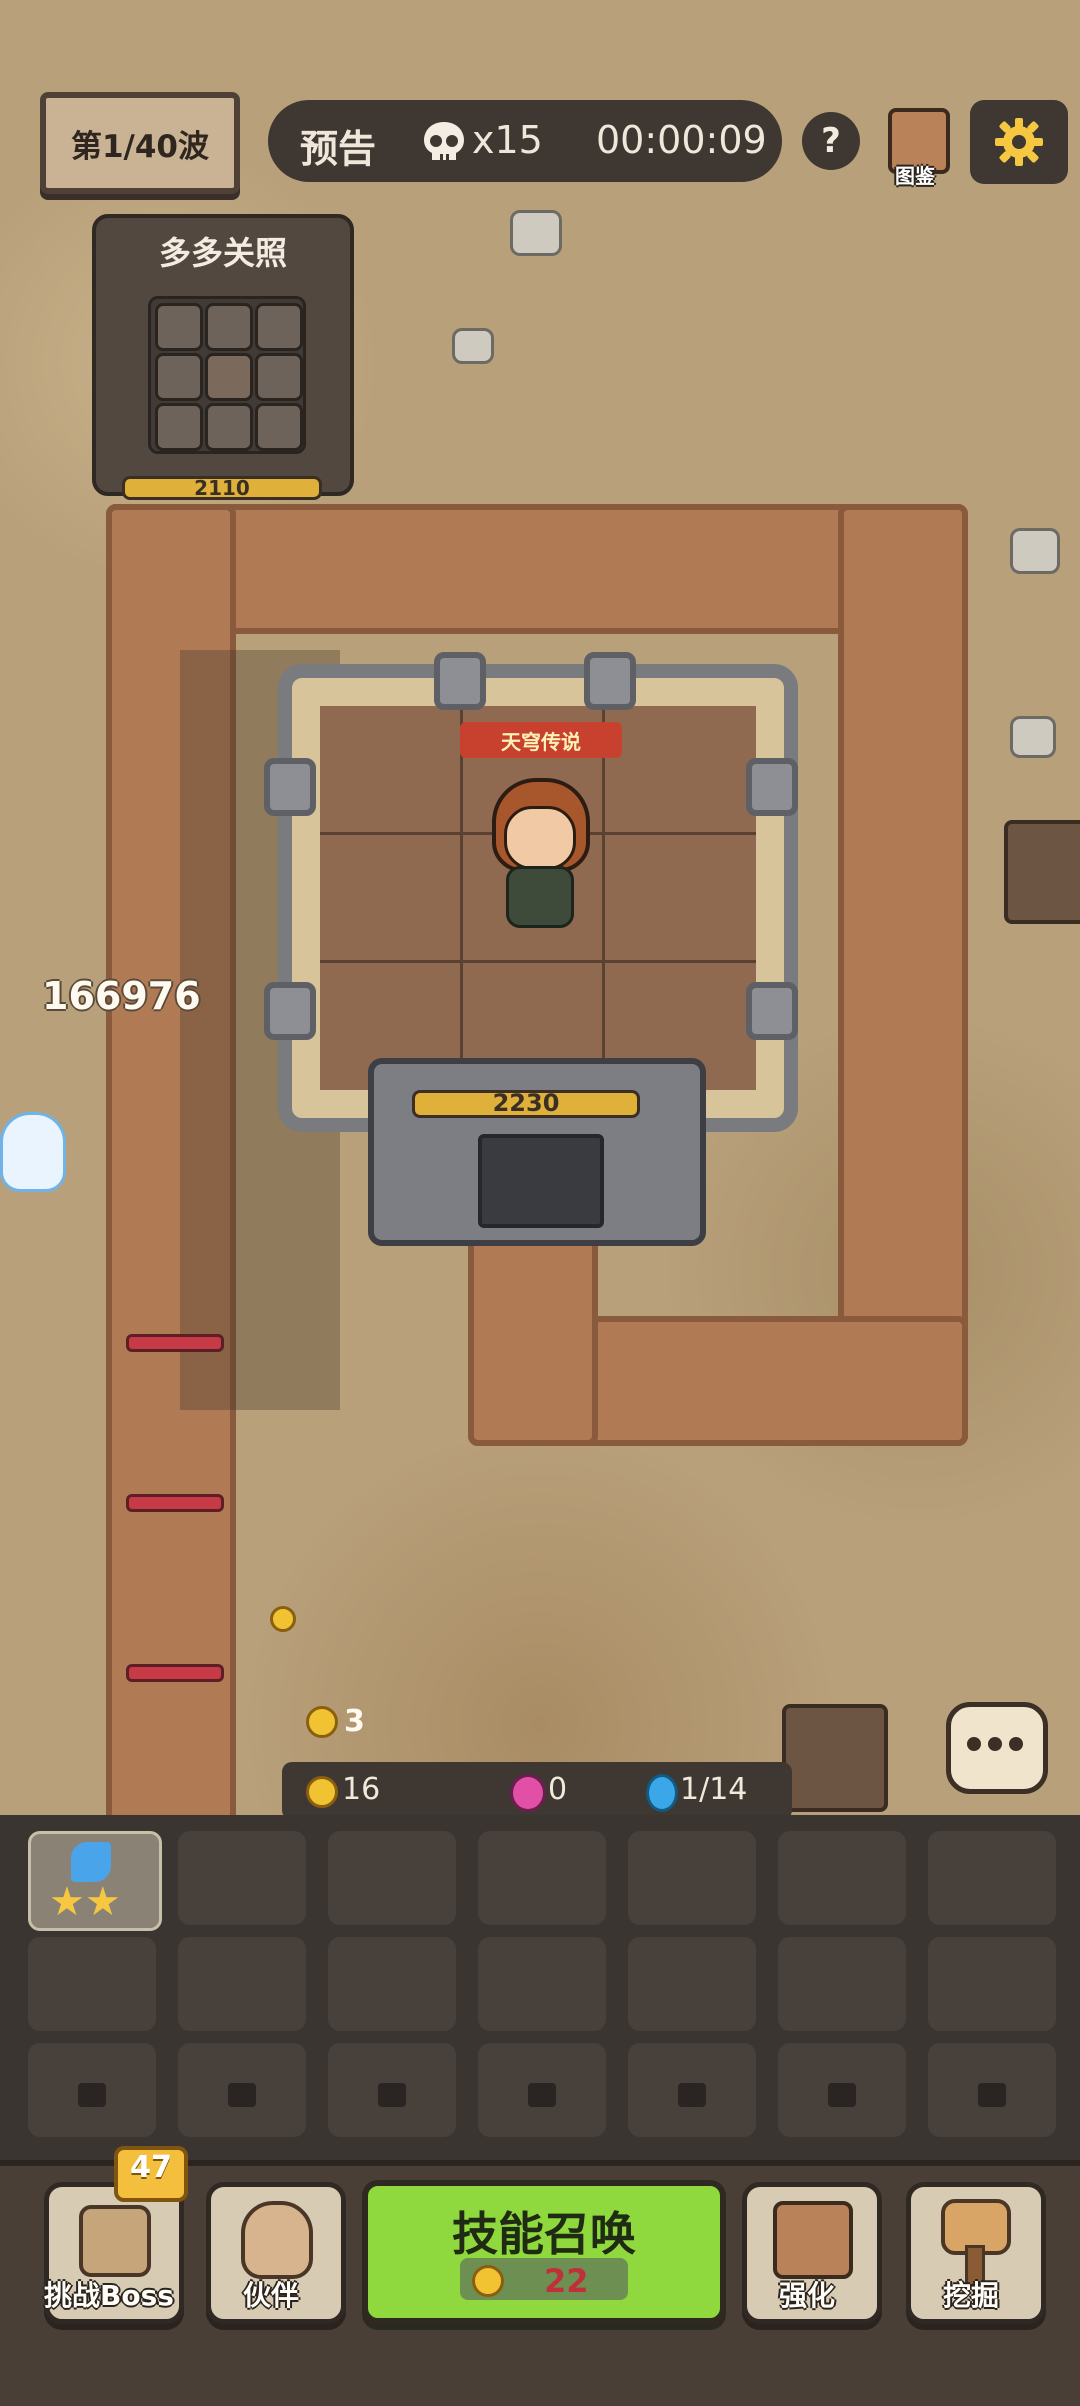 The width and height of the screenshot is (1080, 2406). I want to click on gear-icon, so click(1019, 142).